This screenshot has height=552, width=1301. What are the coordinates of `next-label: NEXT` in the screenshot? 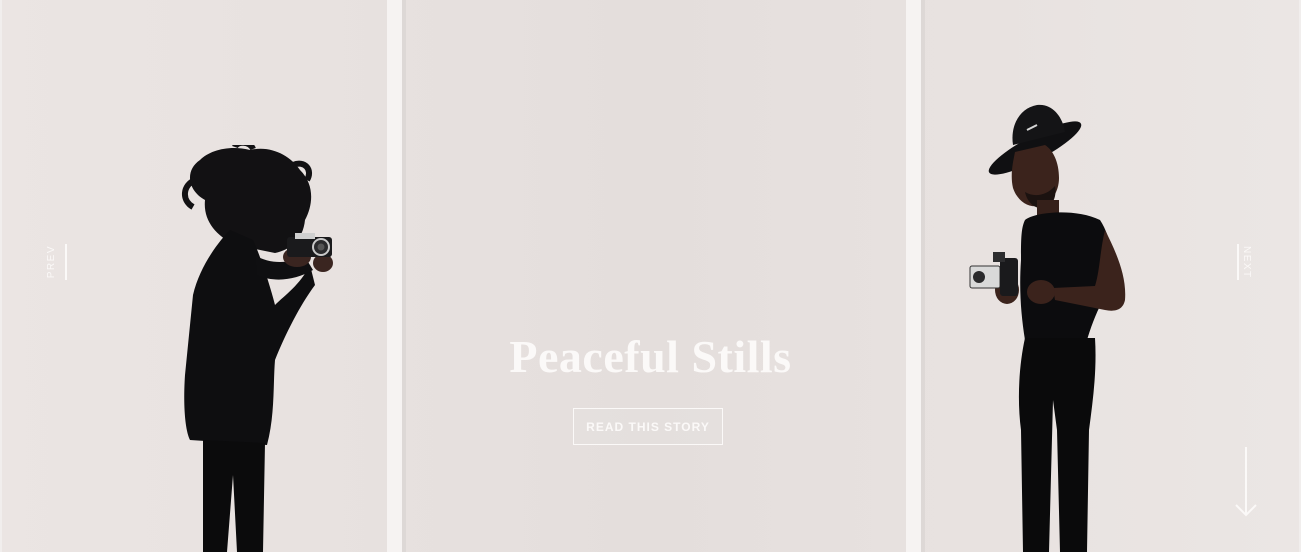 It's located at (1246, 262).